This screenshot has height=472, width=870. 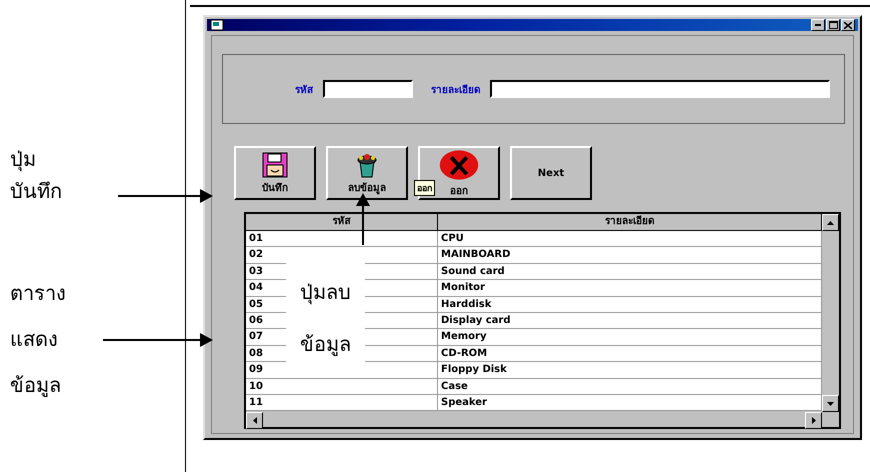 I want to click on save-button: บันทึก, so click(x=275, y=173).